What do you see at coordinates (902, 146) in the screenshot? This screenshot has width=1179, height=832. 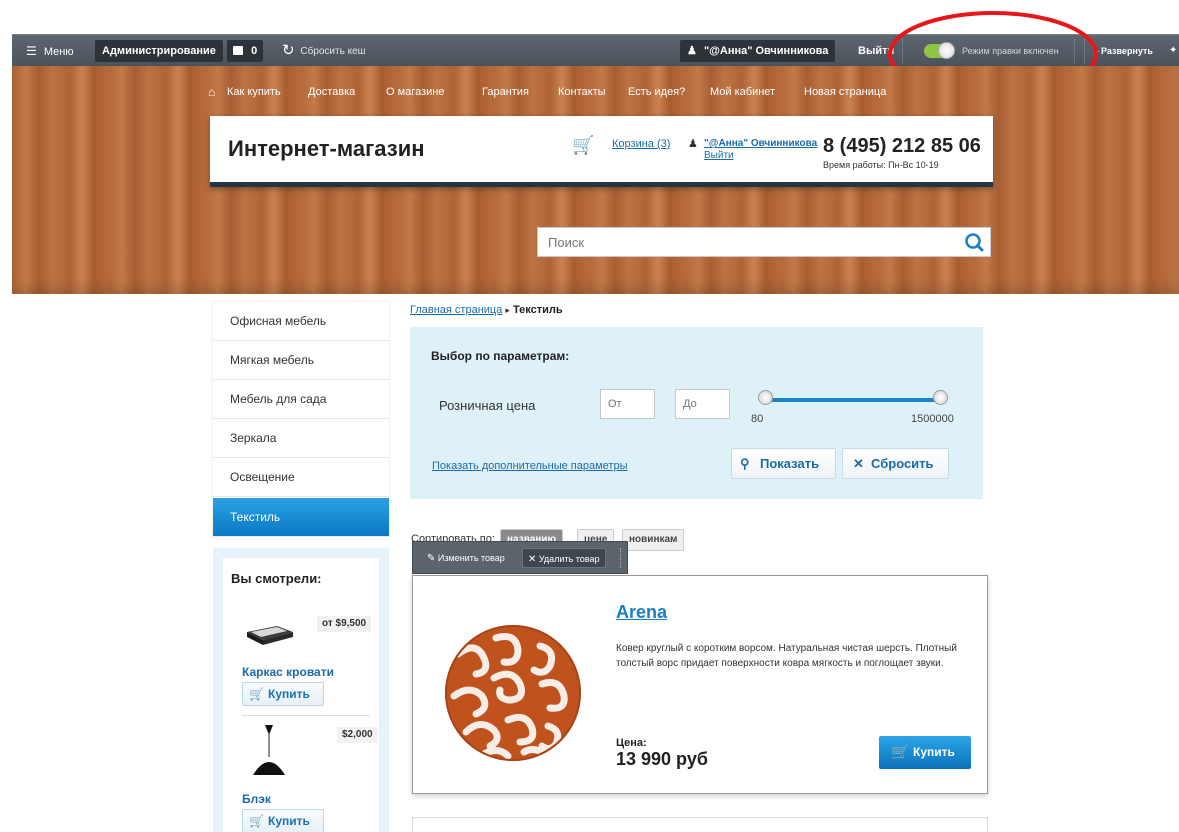 I see `phone-number: 8 (495) 212 85 06` at bounding box center [902, 146].